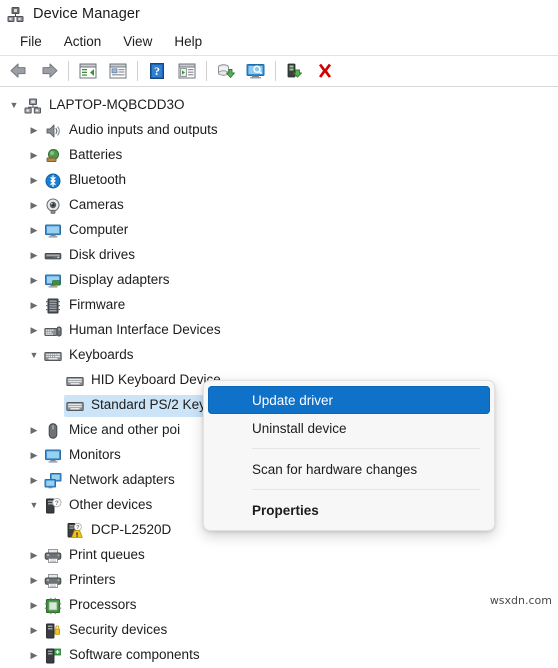  What do you see at coordinates (145, 330) in the screenshot?
I see `tree-row-label: Human Interface Devices` at bounding box center [145, 330].